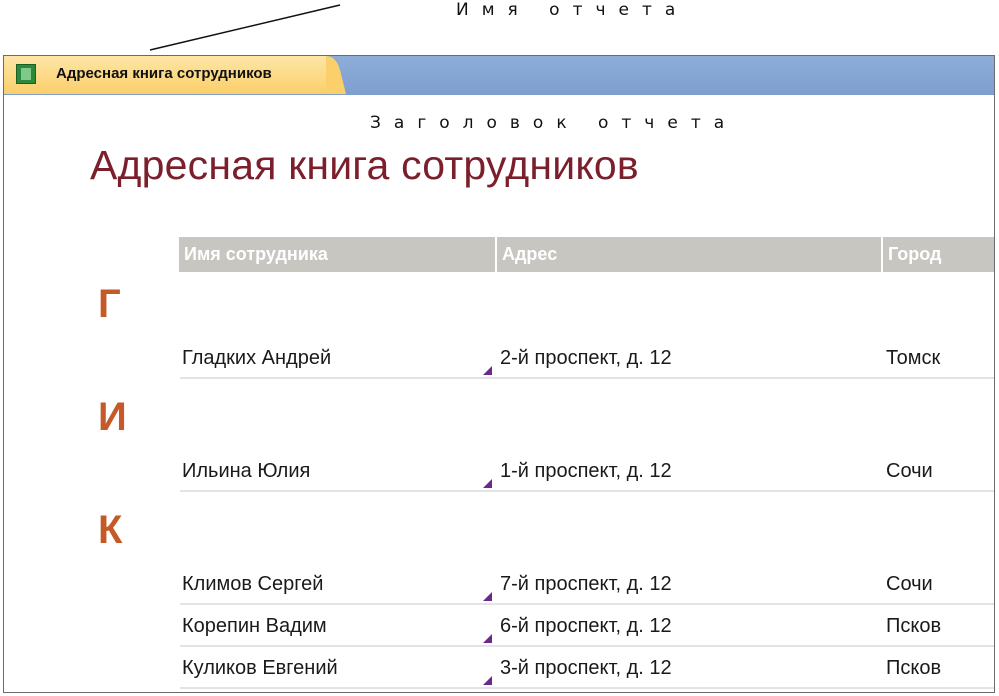 This screenshot has height=696, width=999. What do you see at coordinates (109, 304) in the screenshot?
I see `group-header-letter: Г` at bounding box center [109, 304].